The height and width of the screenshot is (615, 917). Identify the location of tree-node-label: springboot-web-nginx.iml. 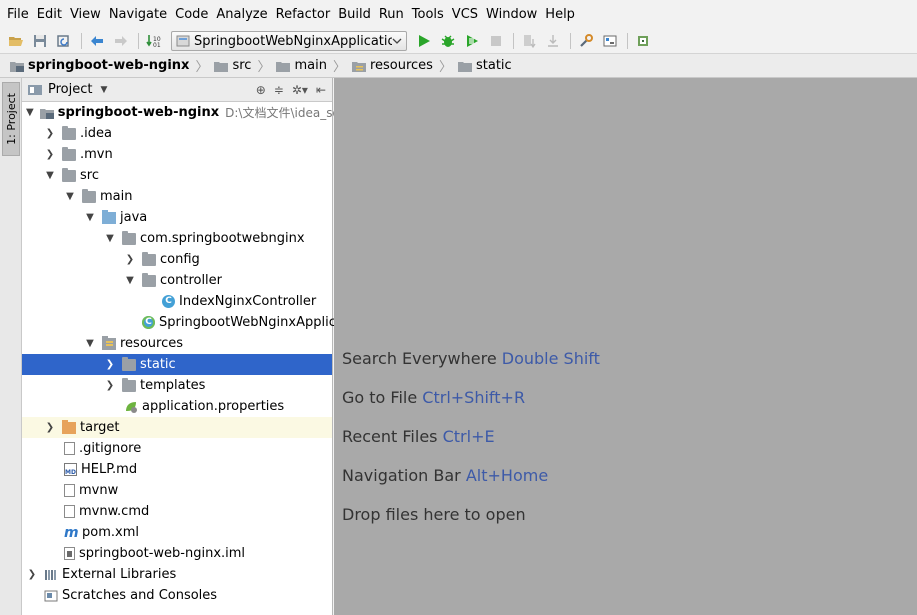
(162, 553).